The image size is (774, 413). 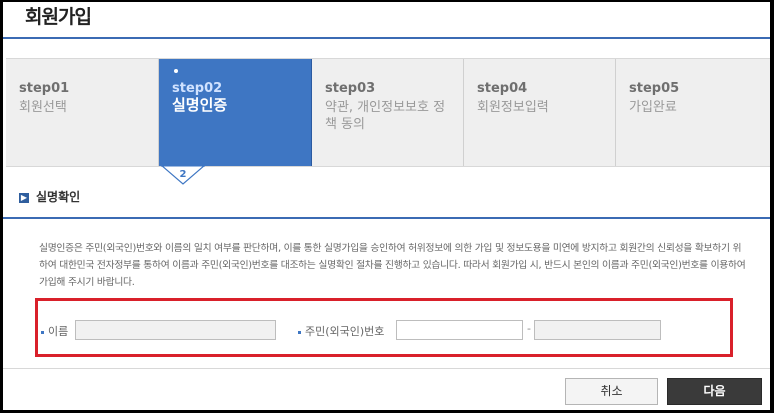 I want to click on next-button: 다음, so click(x=714, y=391).